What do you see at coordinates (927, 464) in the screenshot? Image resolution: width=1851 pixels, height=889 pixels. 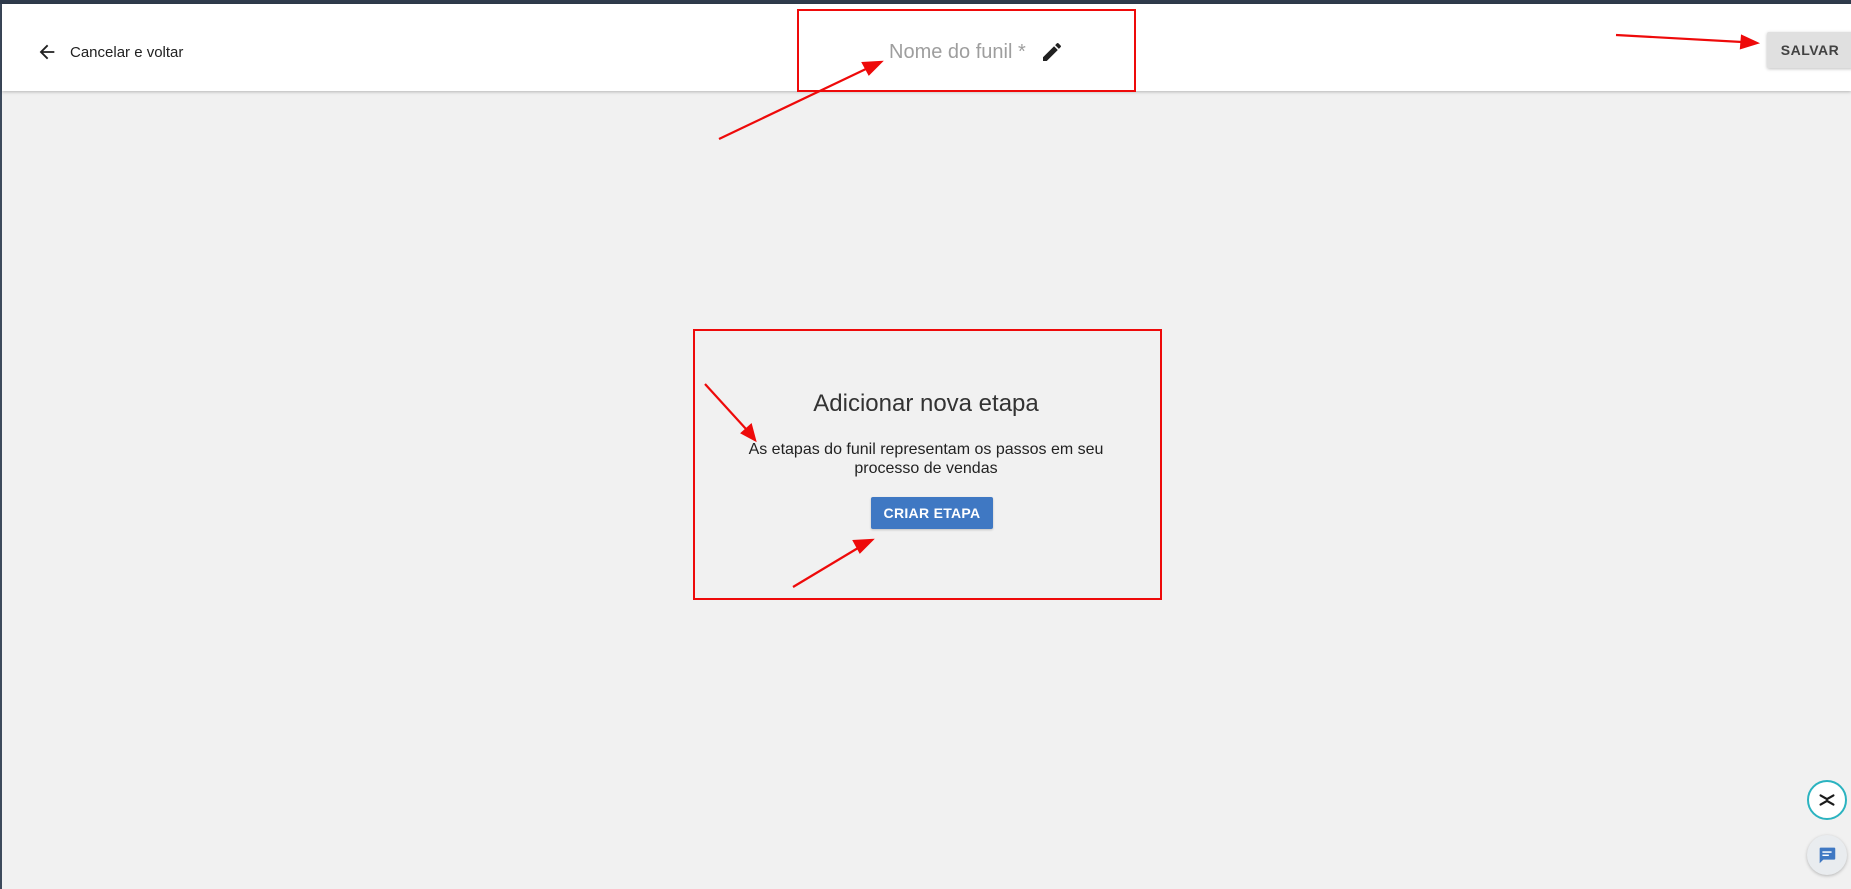 I see `annotation-box-empty-state` at bounding box center [927, 464].